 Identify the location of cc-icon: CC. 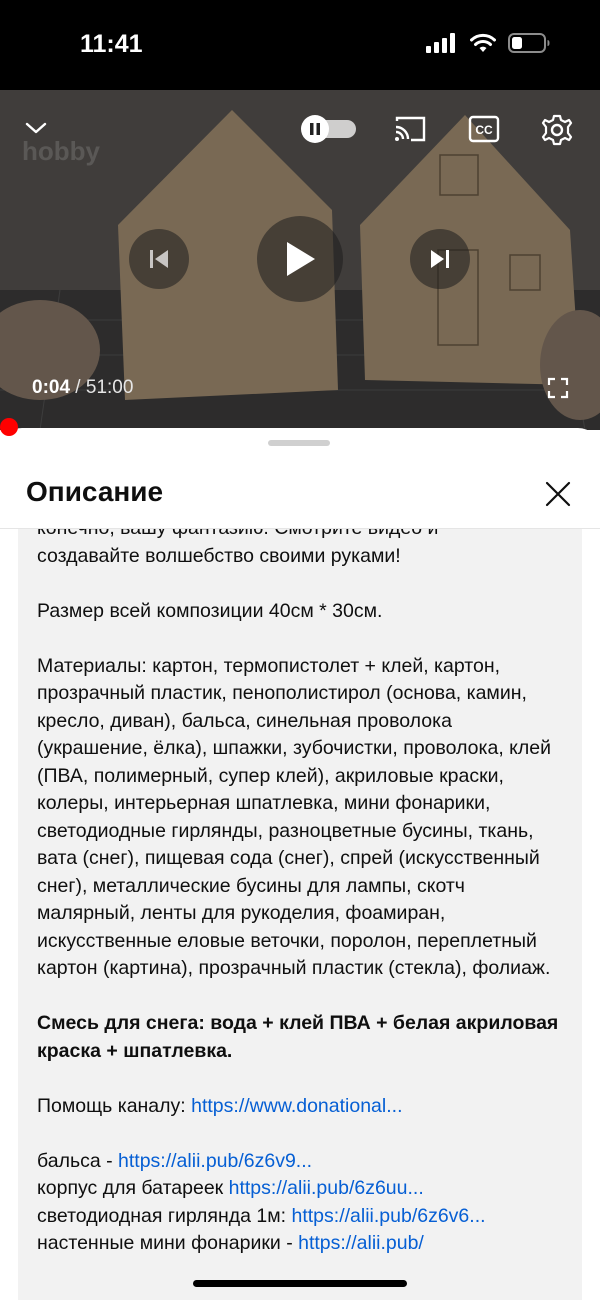
(484, 129).